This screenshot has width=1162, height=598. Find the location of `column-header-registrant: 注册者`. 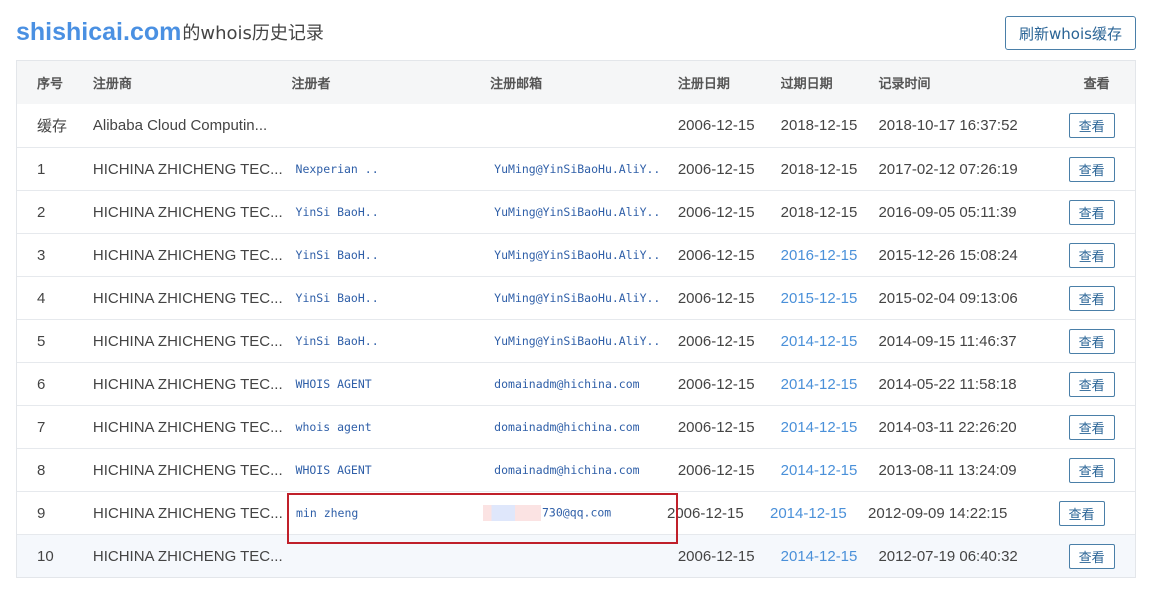

column-header-registrant: 注册者 is located at coordinates (311, 84).